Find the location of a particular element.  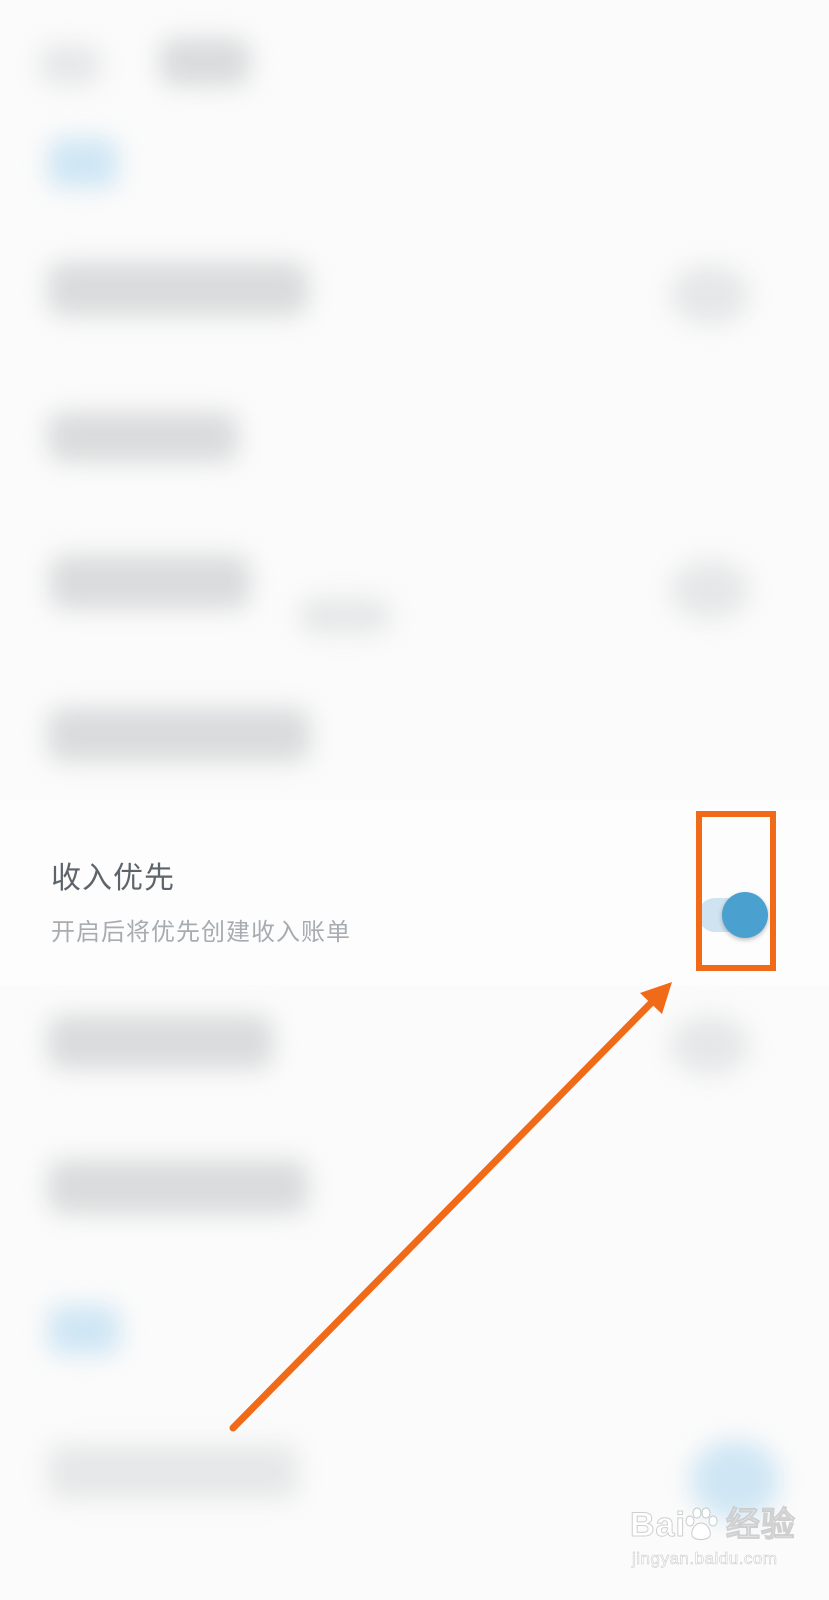

watermark-logo-right: 经验 is located at coordinates (760, 1525).